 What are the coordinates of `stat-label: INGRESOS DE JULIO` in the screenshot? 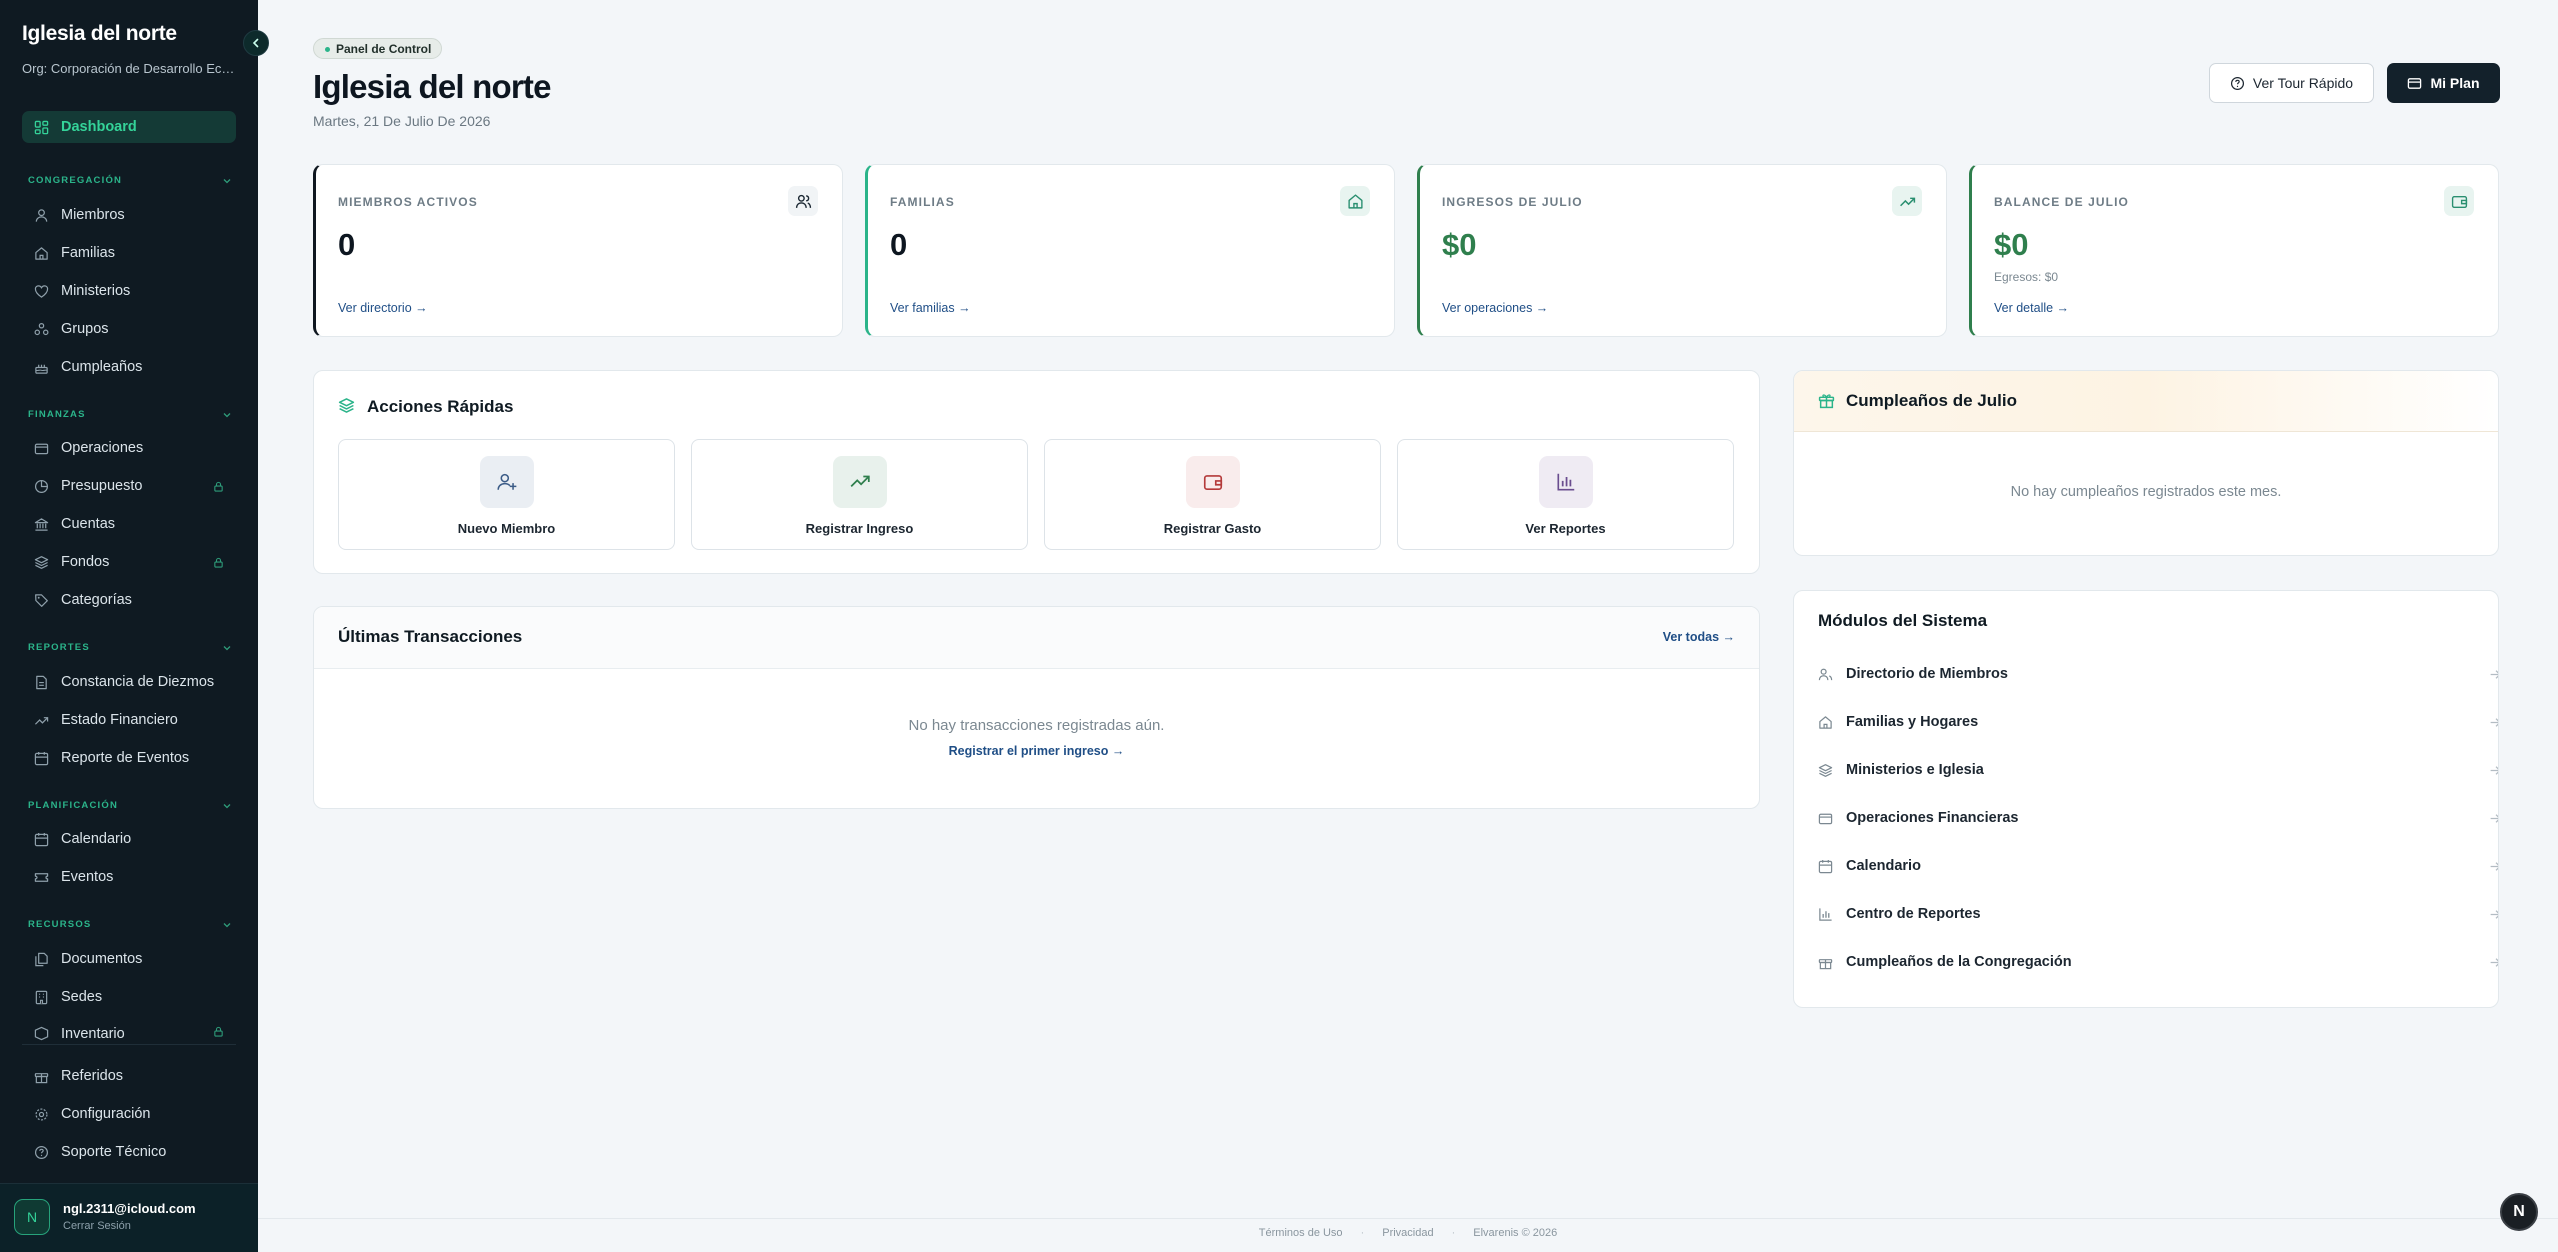 It's located at (1512, 202).